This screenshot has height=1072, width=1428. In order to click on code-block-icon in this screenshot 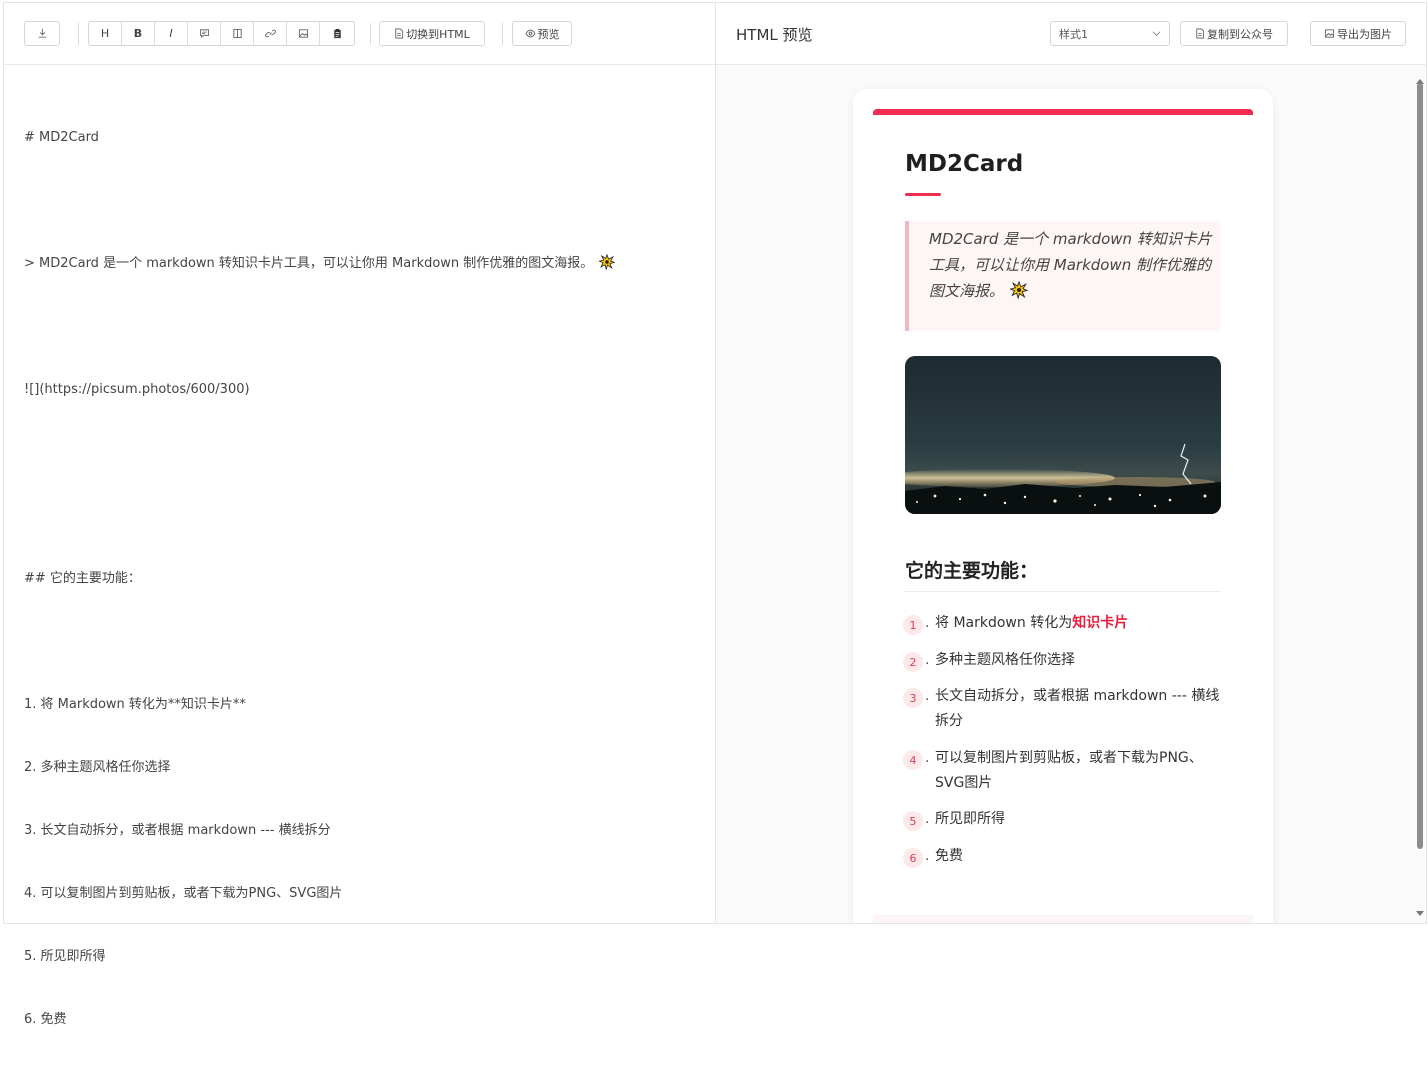, I will do `click(237, 33)`.